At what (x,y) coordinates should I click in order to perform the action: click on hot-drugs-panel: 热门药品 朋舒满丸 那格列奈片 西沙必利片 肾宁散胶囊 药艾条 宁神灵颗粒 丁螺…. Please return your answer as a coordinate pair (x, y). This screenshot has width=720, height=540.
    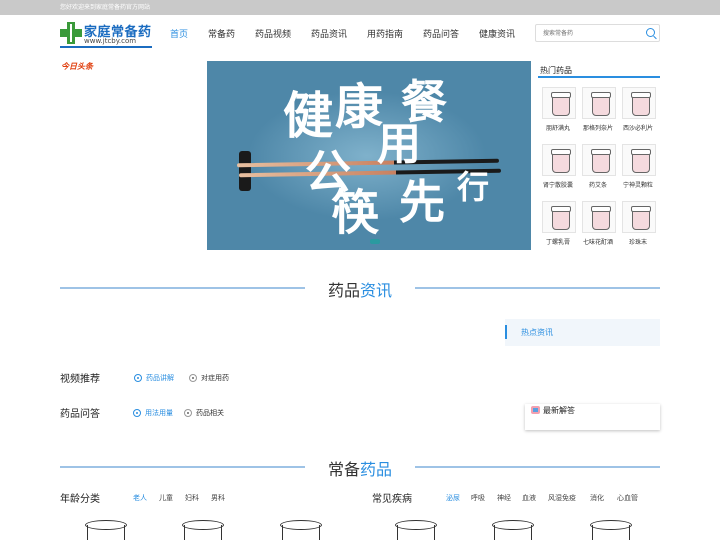
    Looking at the image, I should click on (599, 155).